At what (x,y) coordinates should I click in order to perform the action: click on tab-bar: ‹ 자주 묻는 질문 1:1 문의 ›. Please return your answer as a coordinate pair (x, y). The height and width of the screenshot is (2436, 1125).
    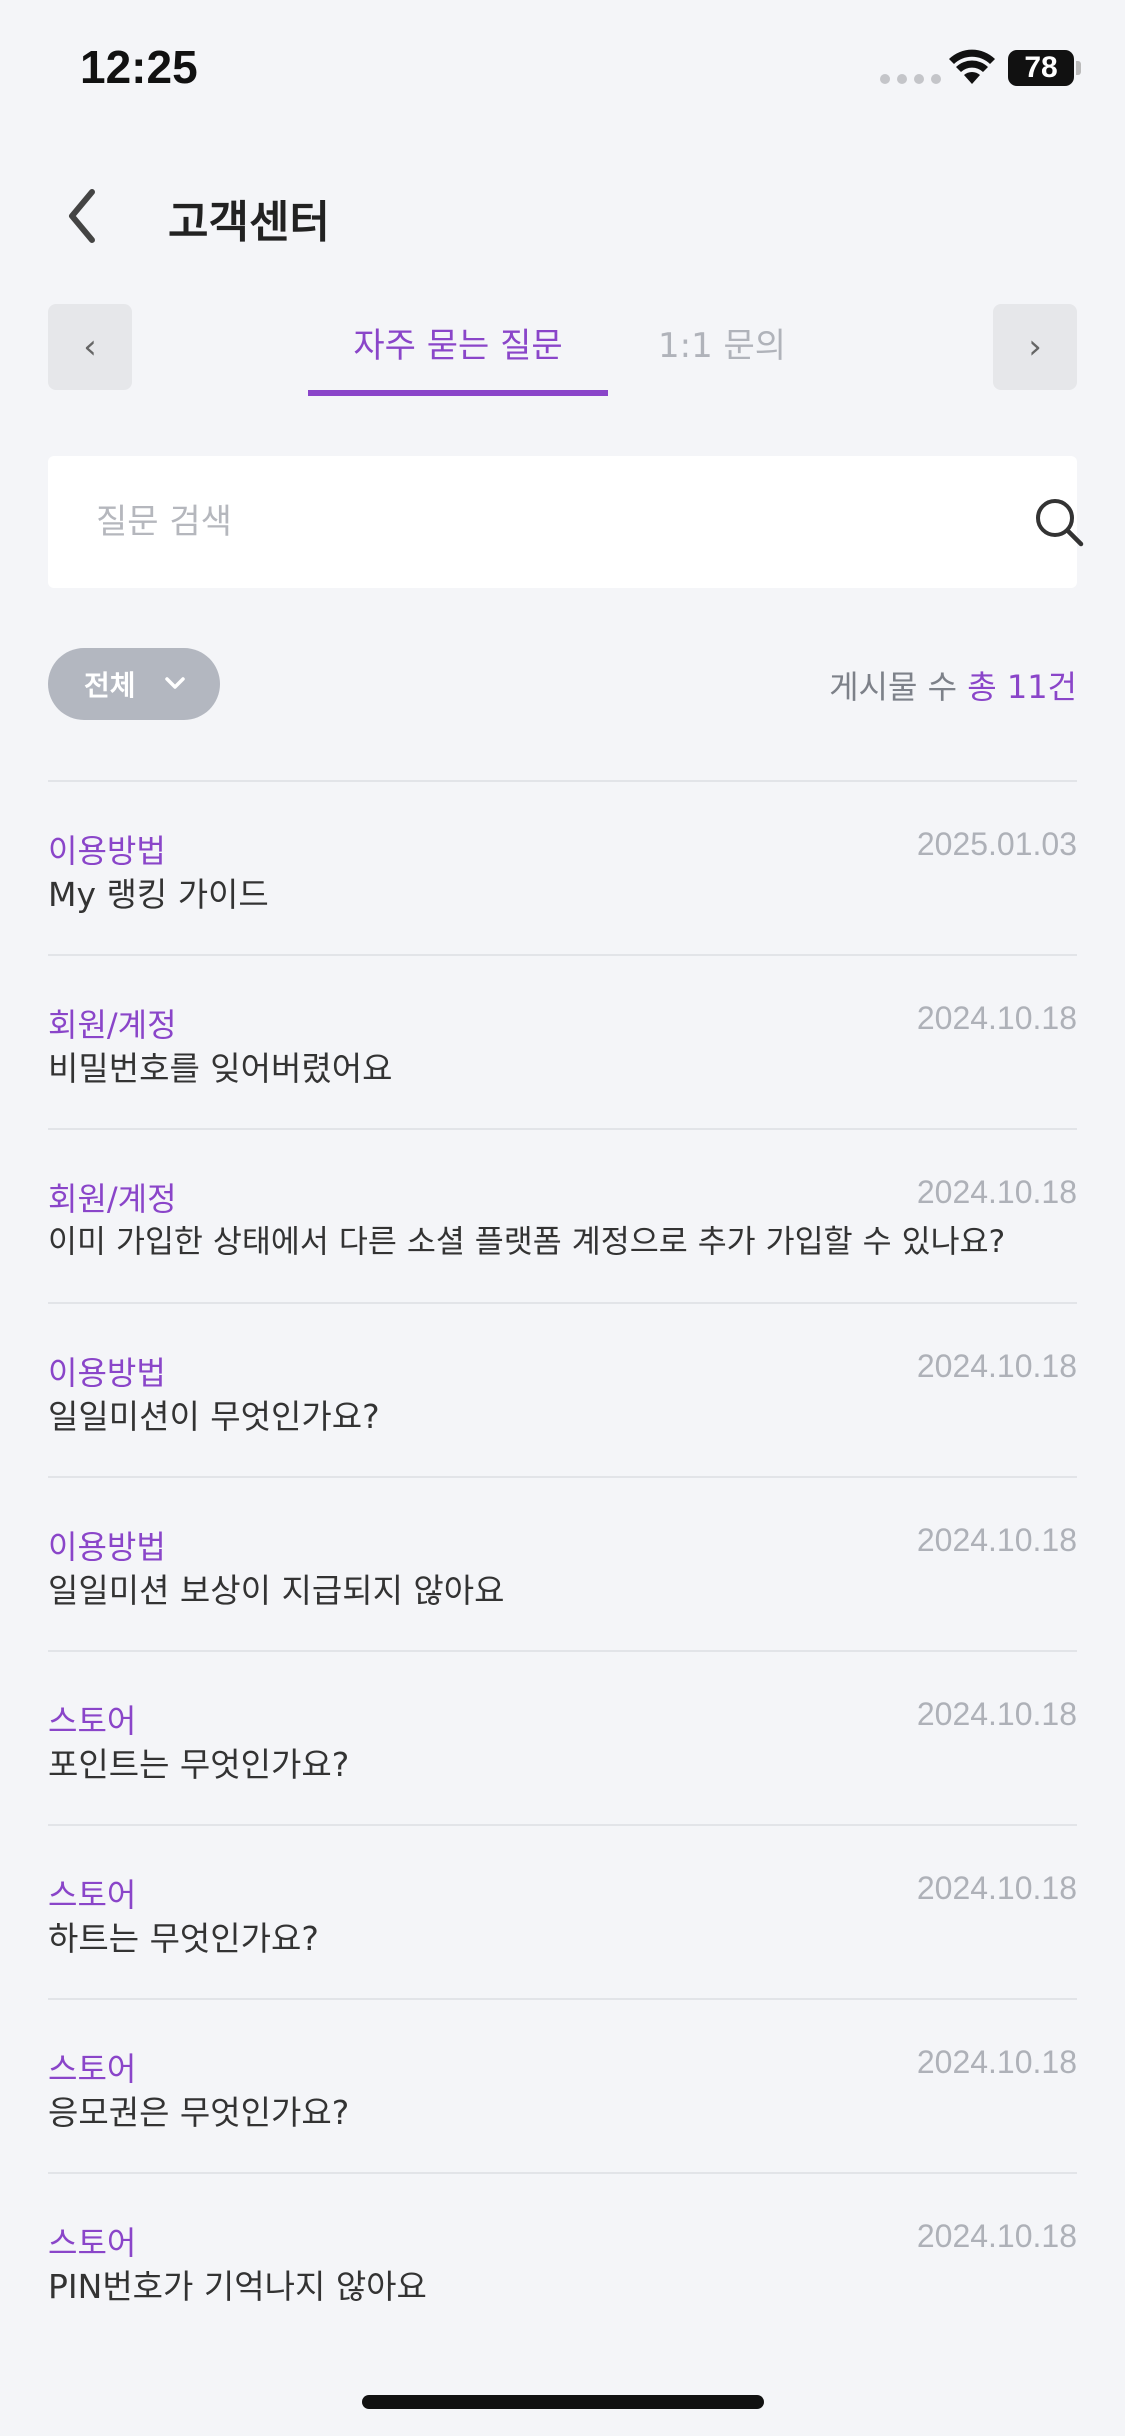
    Looking at the image, I should click on (562, 352).